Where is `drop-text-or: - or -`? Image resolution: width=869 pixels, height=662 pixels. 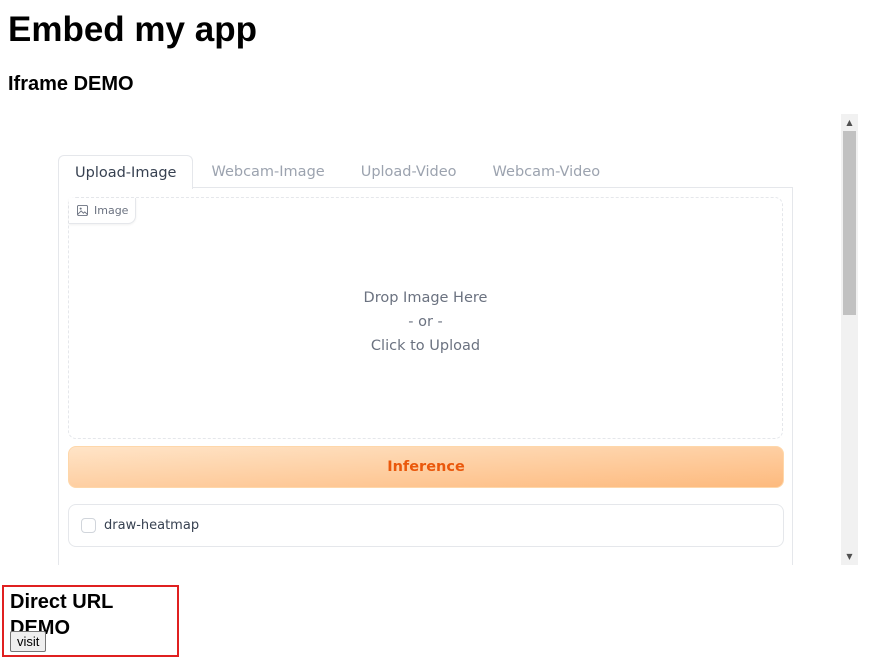 drop-text-or: - or - is located at coordinates (425, 322).